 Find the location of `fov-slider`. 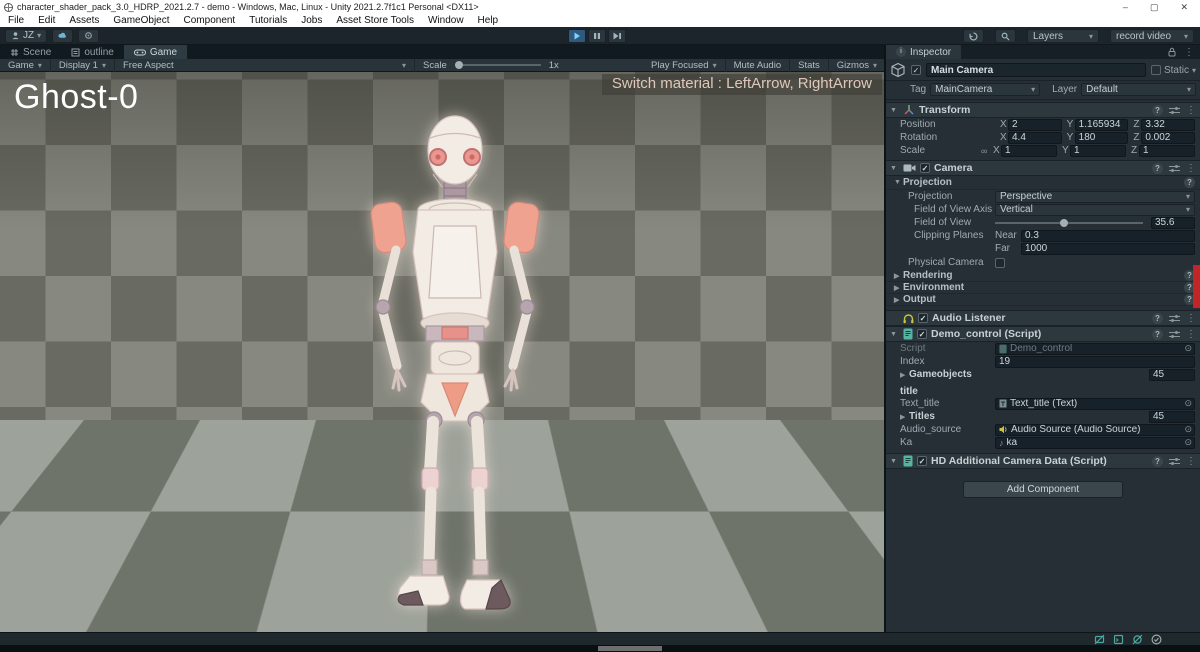

fov-slider is located at coordinates (1069, 222).